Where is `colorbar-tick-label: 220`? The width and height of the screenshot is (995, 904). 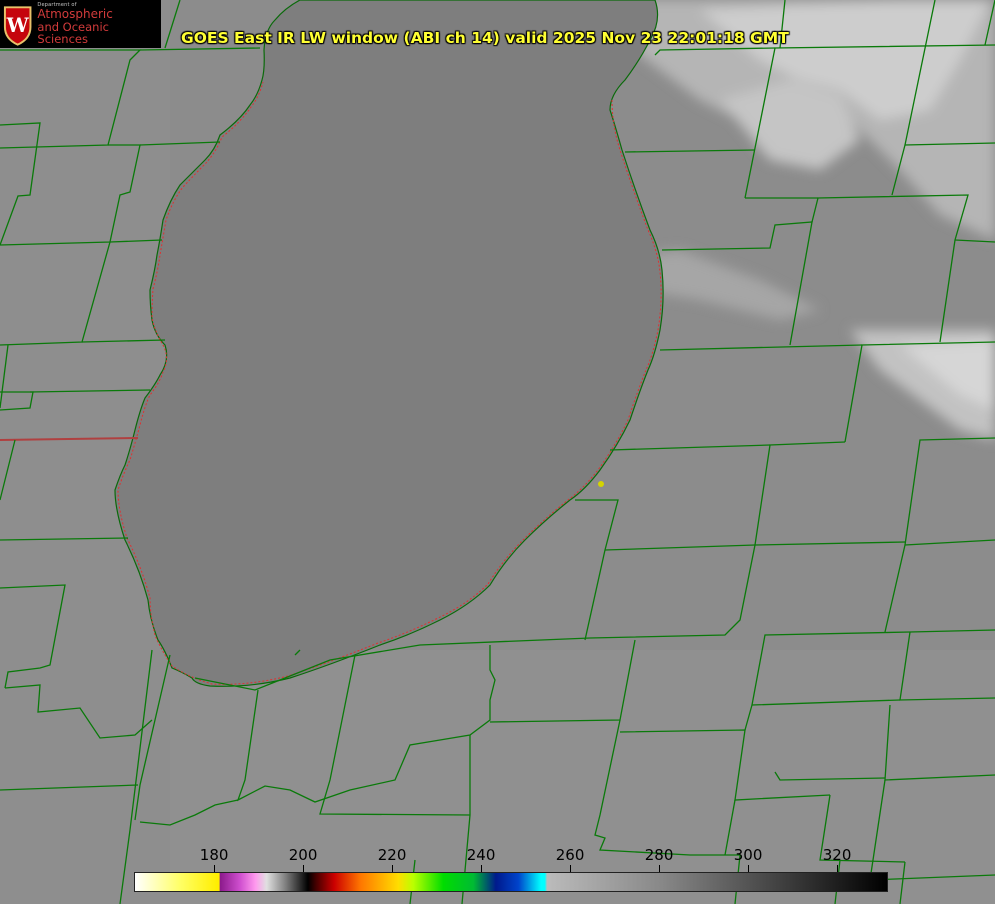 colorbar-tick-label: 220 is located at coordinates (392, 855).